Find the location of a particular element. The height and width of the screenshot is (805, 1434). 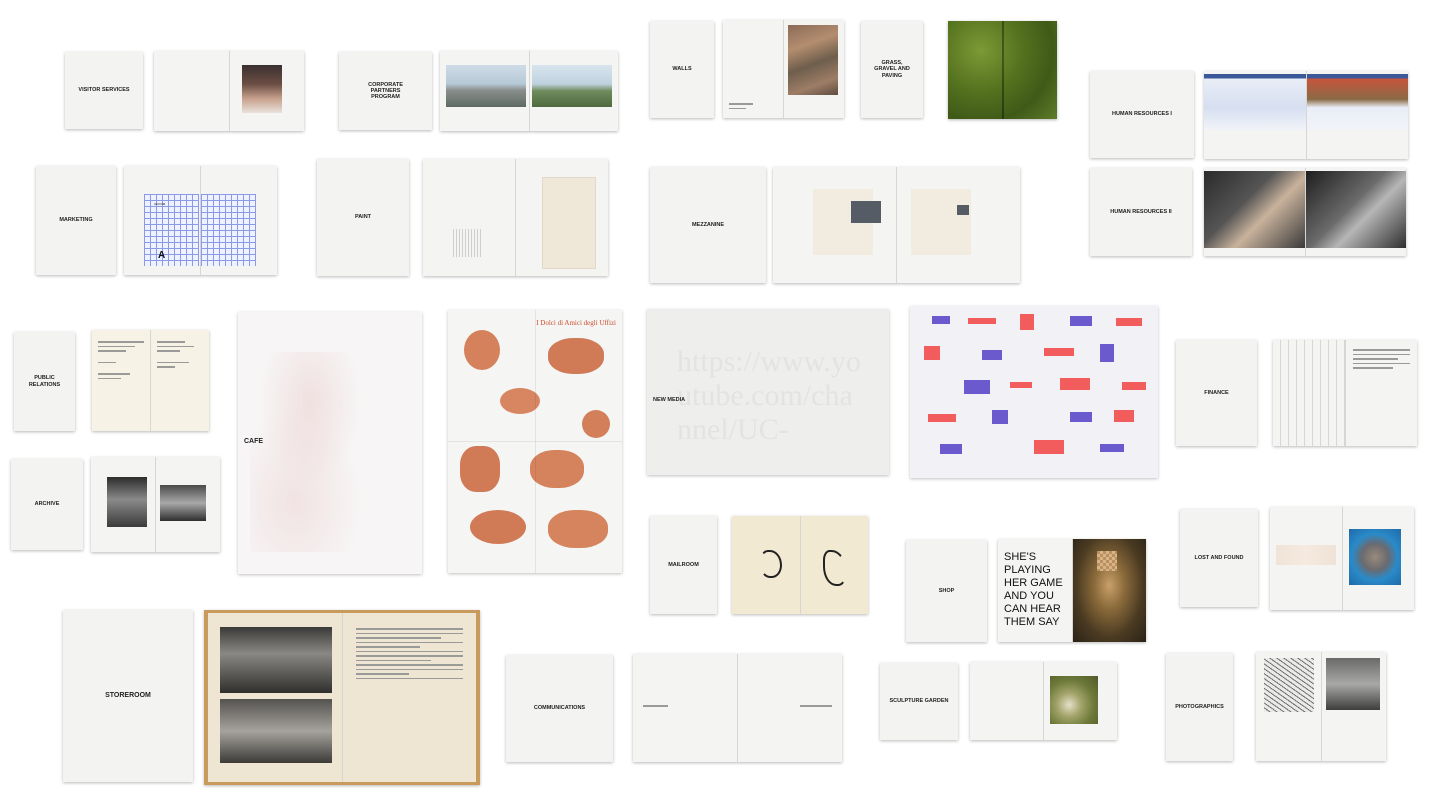

public-relations-spread is located at coordinates (150, 380).